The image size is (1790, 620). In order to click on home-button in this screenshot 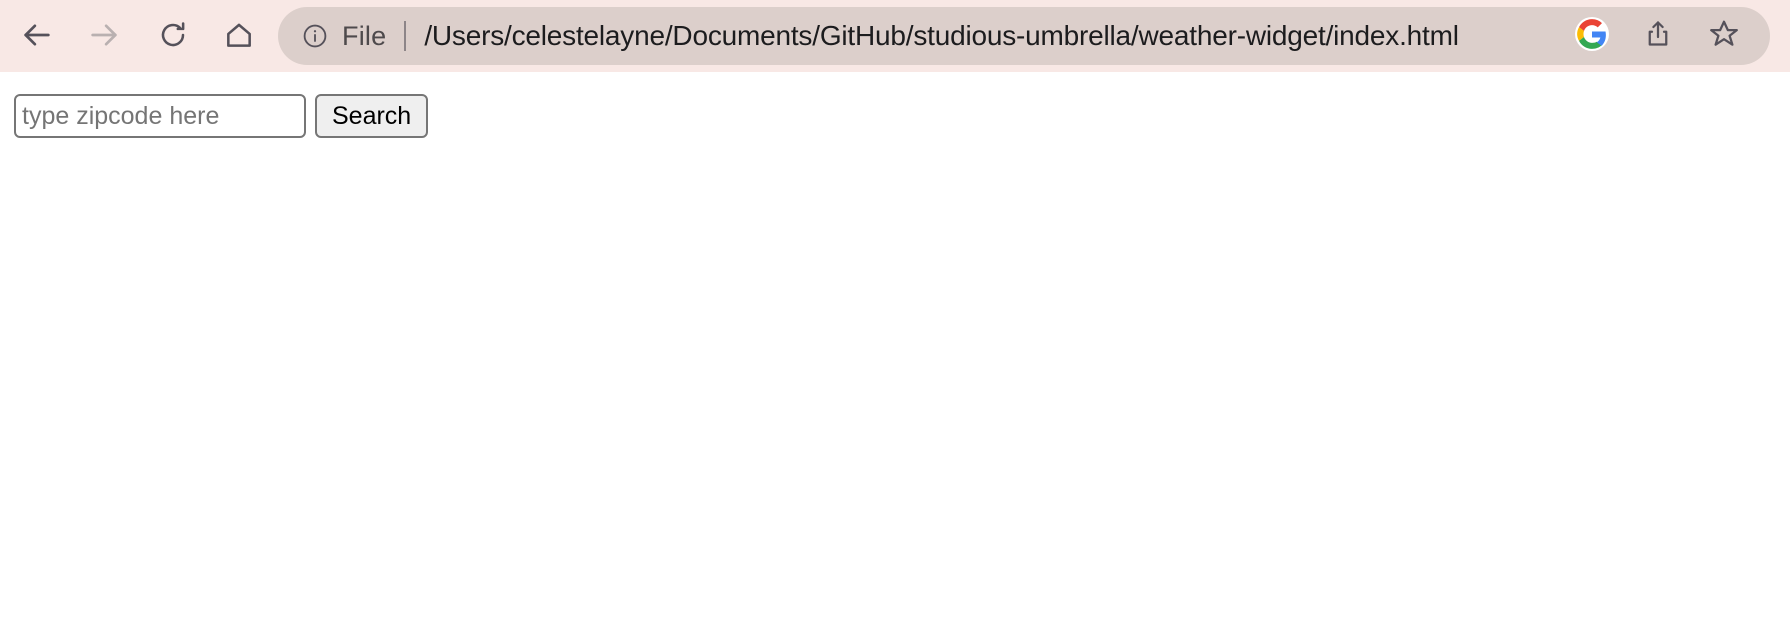, I will do `click(239, 36)`.